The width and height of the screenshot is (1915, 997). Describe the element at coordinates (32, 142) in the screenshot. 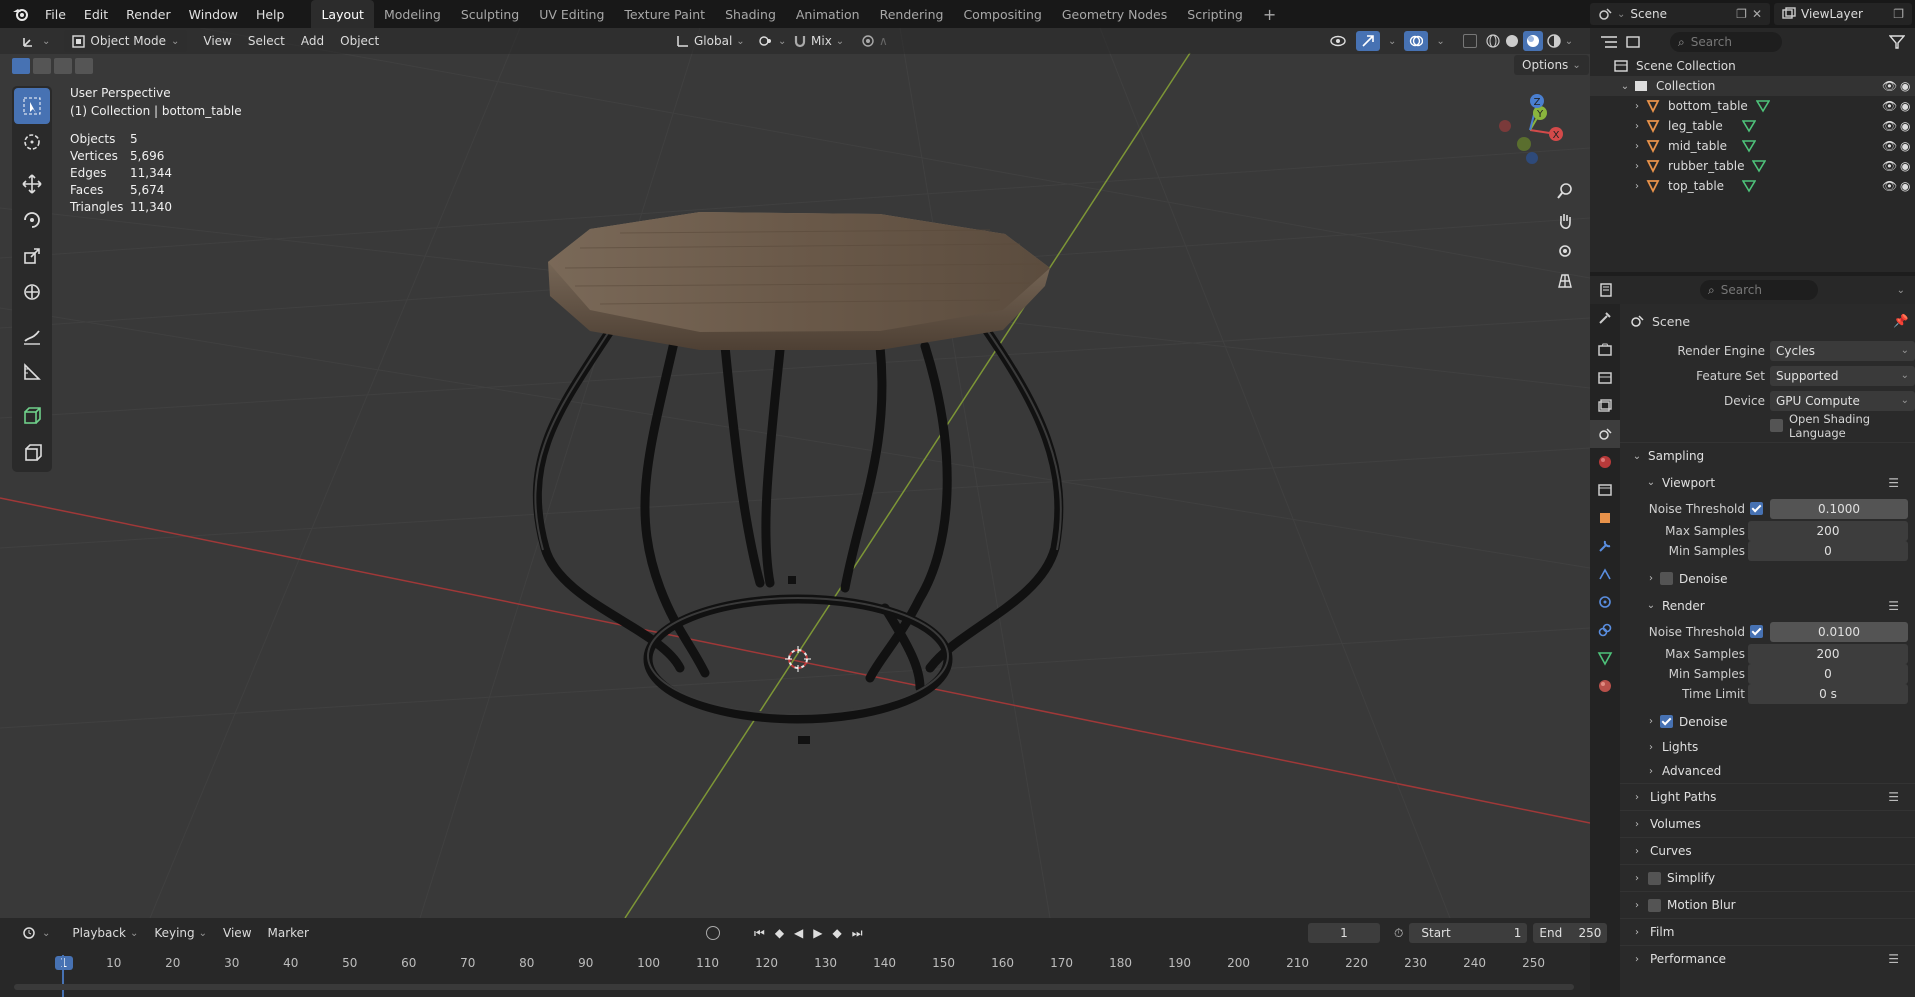

I see `cursor-tool` at that location.